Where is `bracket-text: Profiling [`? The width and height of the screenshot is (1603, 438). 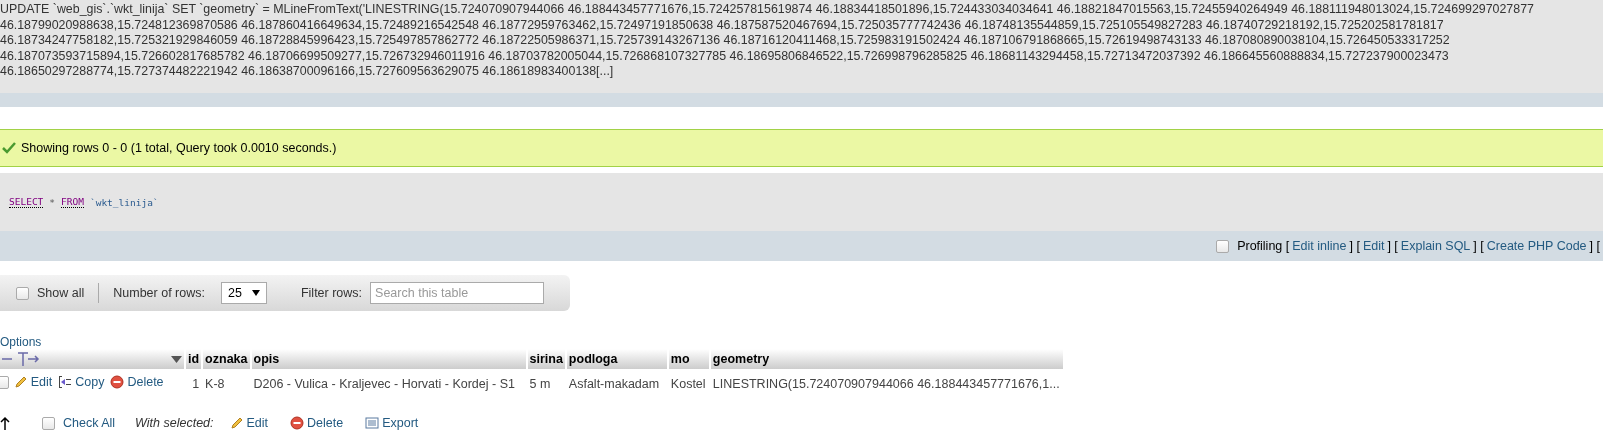 bracket-text: Profiling [ is located at coordinates (1263, 246).